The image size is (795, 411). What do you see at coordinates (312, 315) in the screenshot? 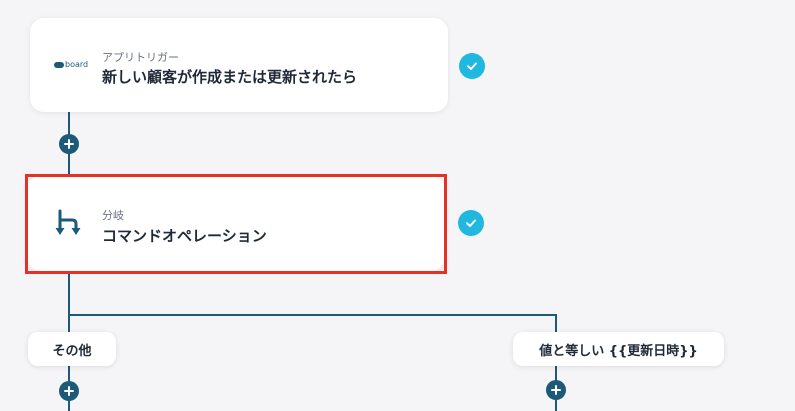
I see `connector-line-horizontal` at bounding box center [312, 315].